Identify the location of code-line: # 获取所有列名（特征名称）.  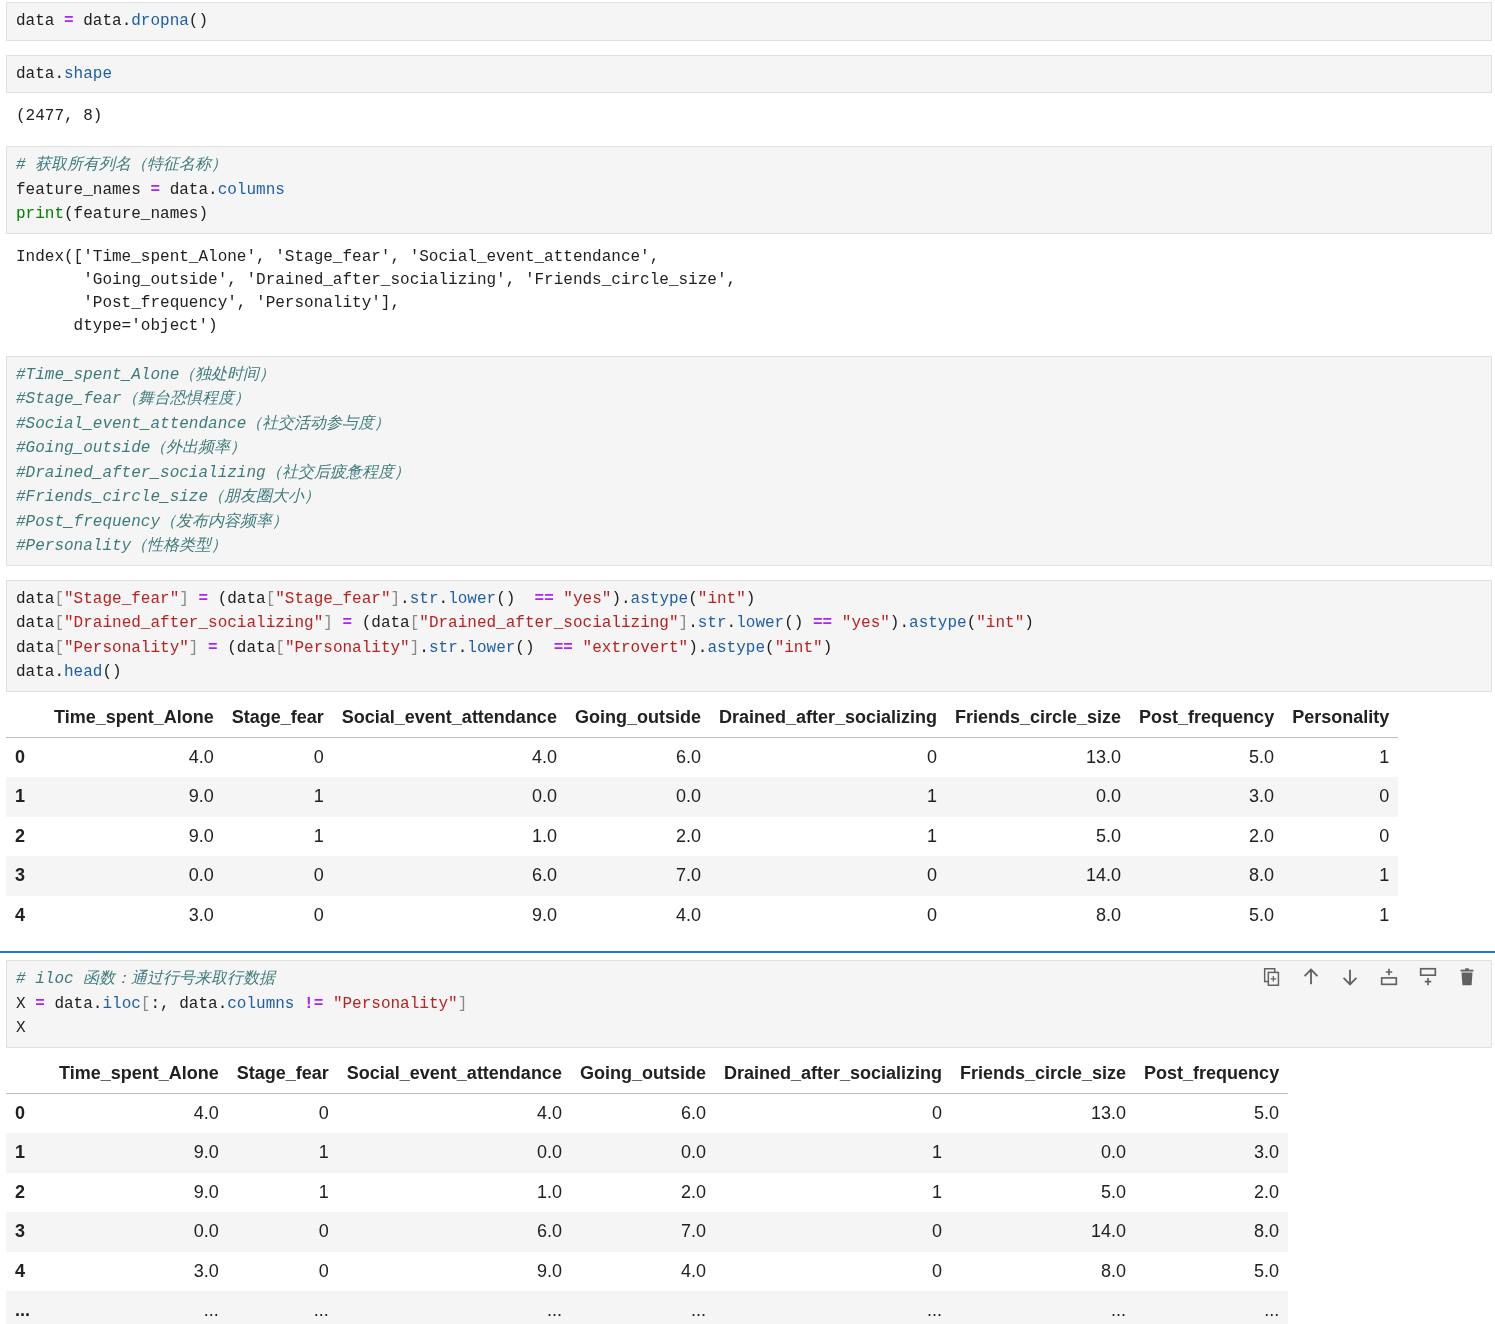
(122, 165).